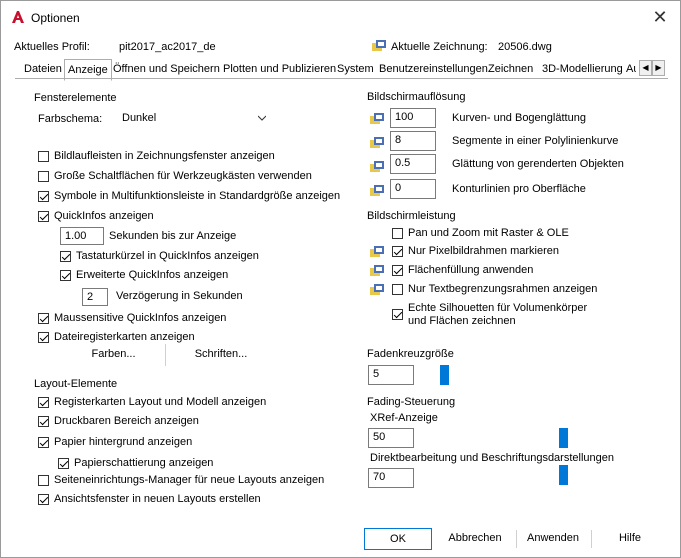 The width and height of the screenshot is (681, 558). I want to click on silhouettes-label-line1: Echte Silhouetten für Volumenkörper, so click(498, 308).